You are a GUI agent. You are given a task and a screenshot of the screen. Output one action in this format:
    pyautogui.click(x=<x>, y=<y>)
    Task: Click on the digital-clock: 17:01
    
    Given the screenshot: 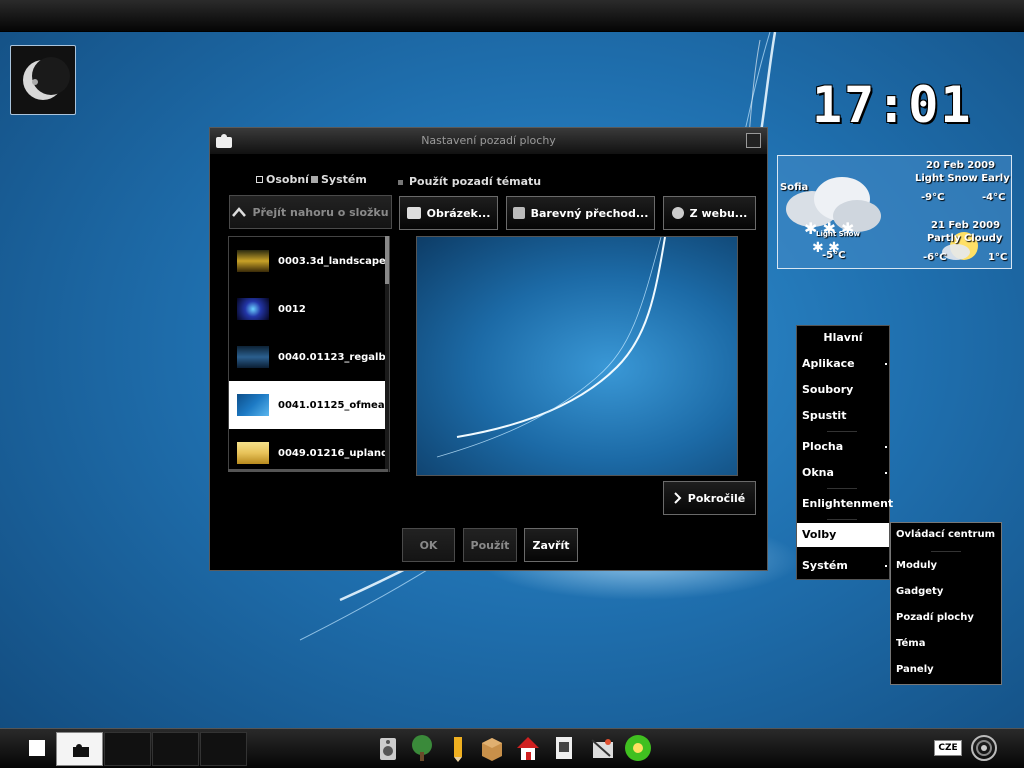 What is the action you would take?
    pyautogui.click(x=892, y=105)
    